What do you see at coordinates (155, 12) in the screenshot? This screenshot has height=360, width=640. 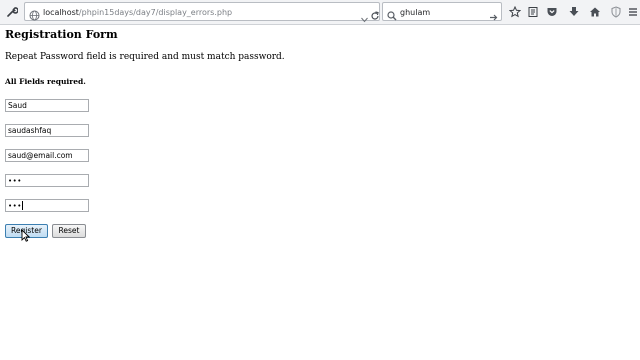 I see `url-path: /phpin15days/day7/display_errors.php` at bounding box center [155, 12].